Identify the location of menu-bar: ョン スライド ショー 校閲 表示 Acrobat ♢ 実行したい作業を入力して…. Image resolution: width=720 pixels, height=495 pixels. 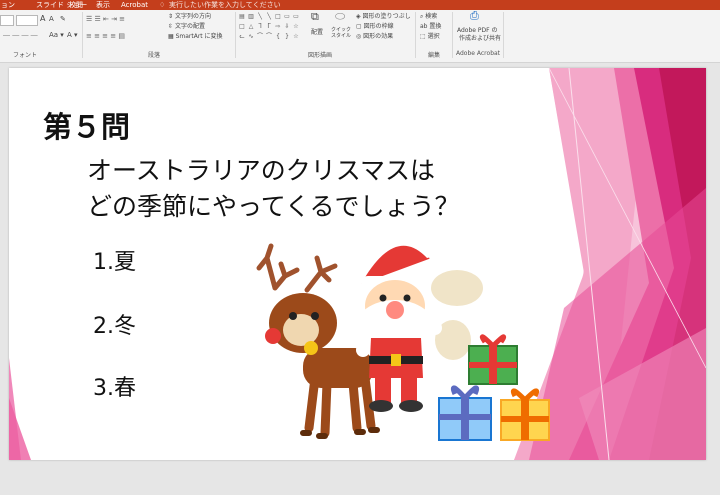
(360, 5).